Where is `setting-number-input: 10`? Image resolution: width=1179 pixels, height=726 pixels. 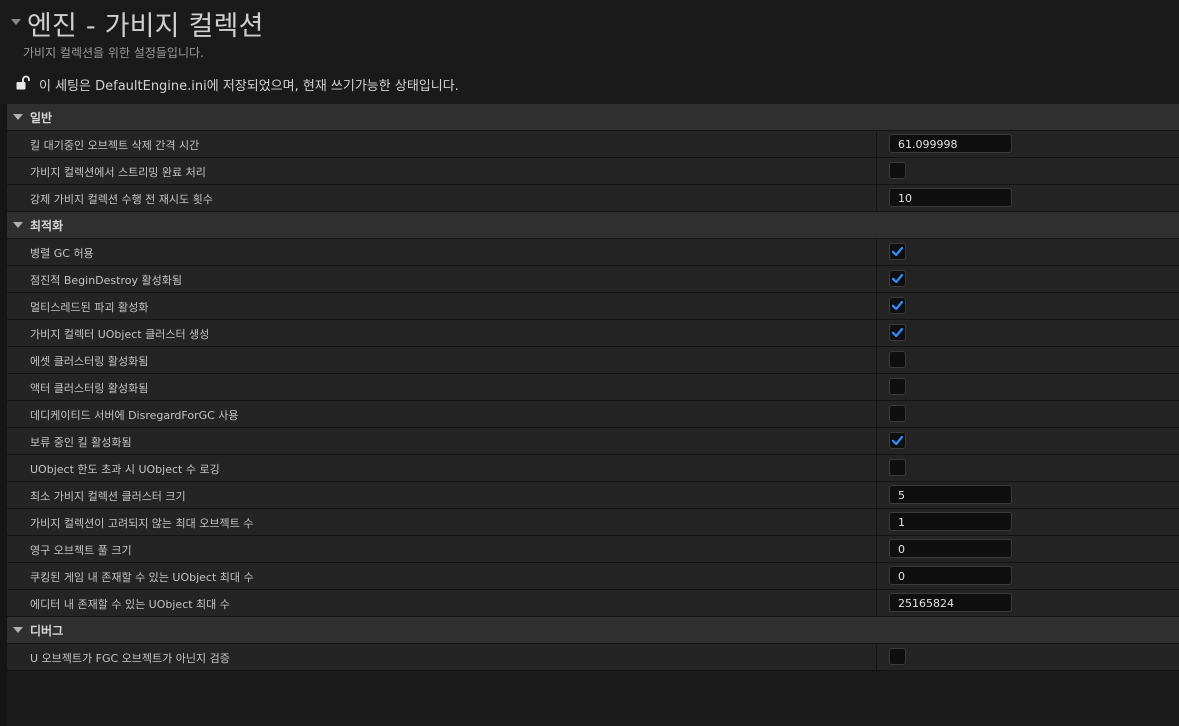
setting-number-input: 10 is located at coordinates (950, 197).